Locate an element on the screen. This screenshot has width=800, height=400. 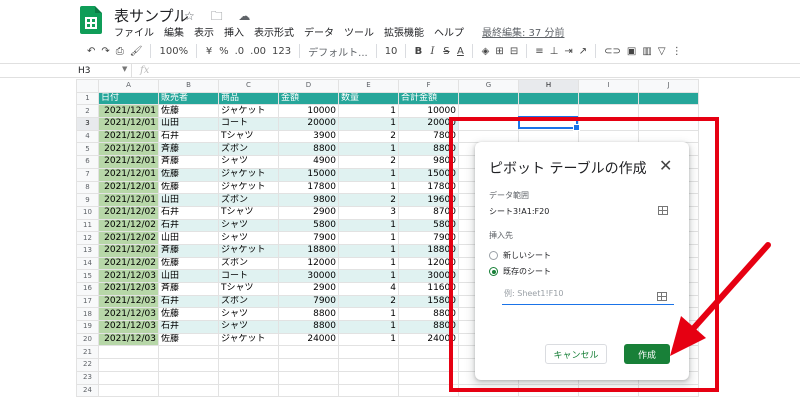
row-header: 2 is located at coordinates (87, 111).